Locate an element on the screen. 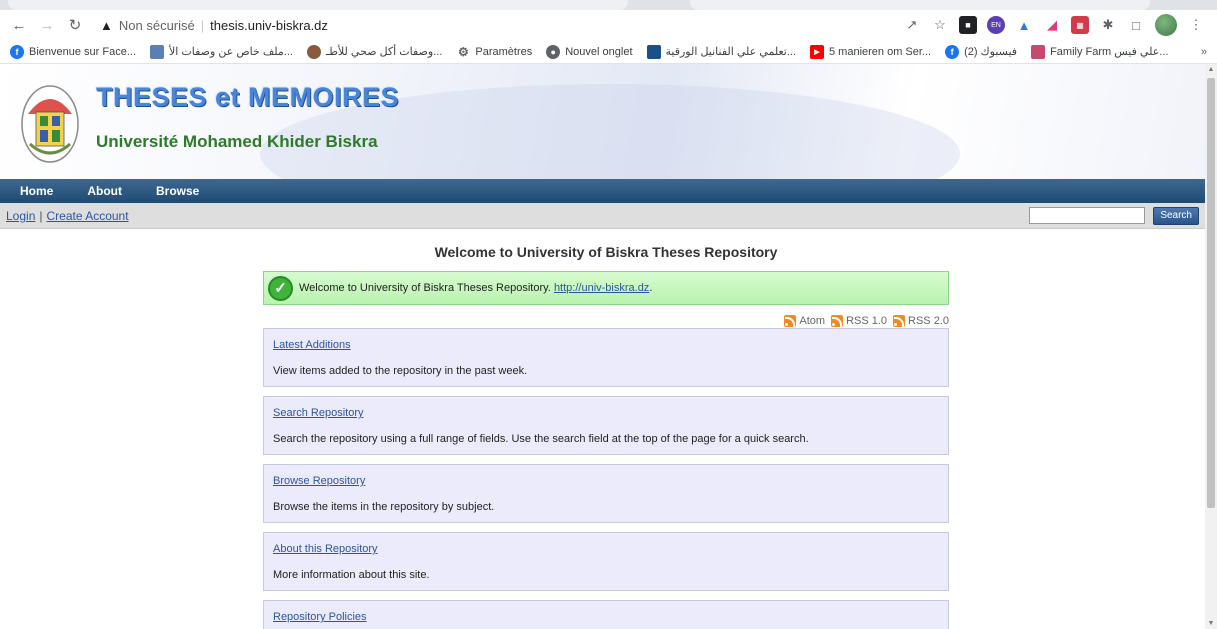 The height and width of the screenshot is (629, 1217). about-repository-link: About this Repository is located at coordinates (606, 549).